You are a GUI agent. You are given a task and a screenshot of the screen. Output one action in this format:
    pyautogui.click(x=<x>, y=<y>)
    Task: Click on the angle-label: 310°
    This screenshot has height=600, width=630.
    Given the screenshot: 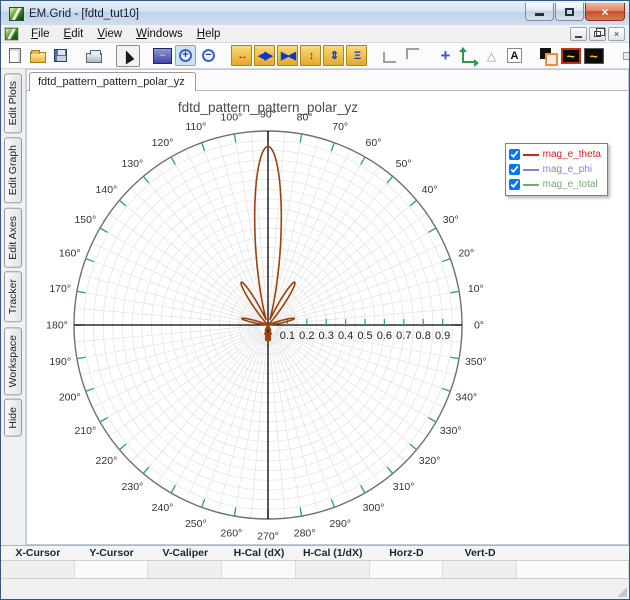 What is the action you would take?
    pyautogui.click(x=404, y=487)
    